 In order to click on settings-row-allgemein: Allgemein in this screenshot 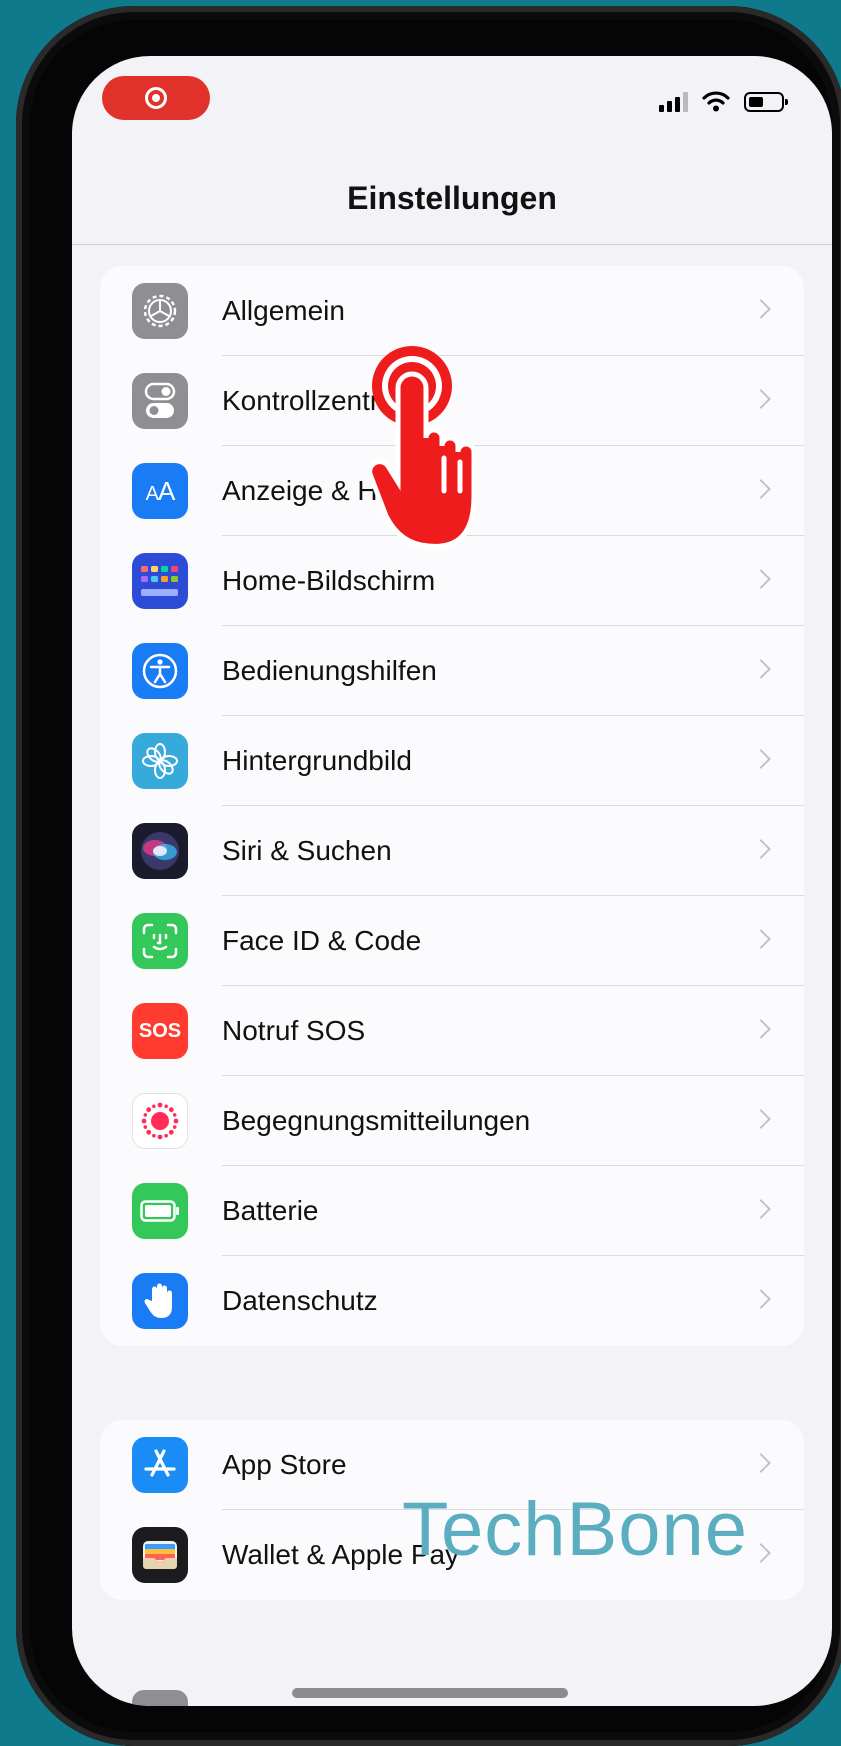, I will do `click(452, 311)`.